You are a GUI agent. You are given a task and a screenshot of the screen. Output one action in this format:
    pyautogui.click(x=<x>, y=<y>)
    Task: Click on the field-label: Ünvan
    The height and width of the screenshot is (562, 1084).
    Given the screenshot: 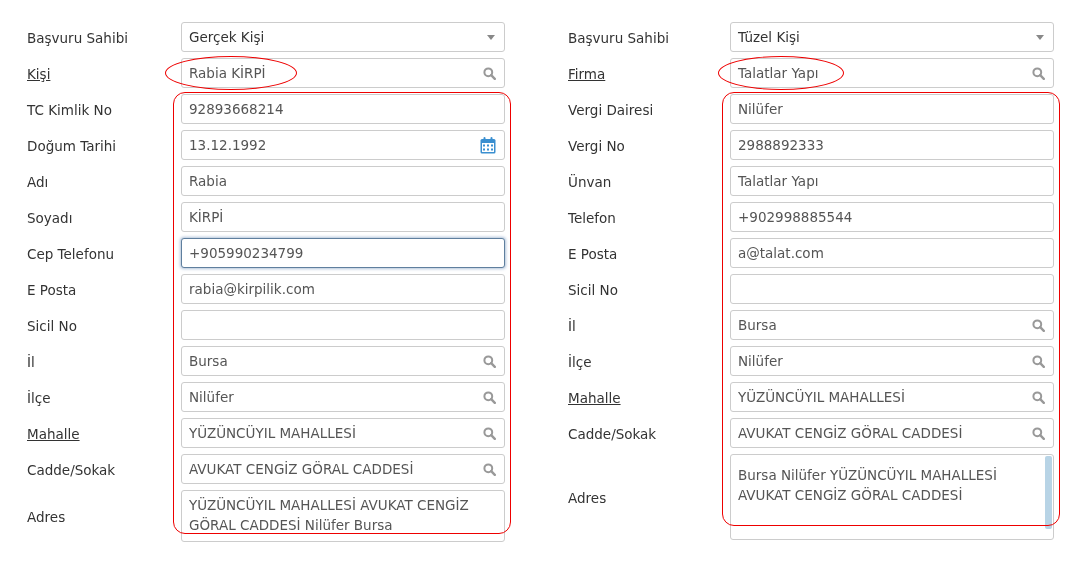 What is the action you would take?
    pyautogui.click(x=590, y=182)
    